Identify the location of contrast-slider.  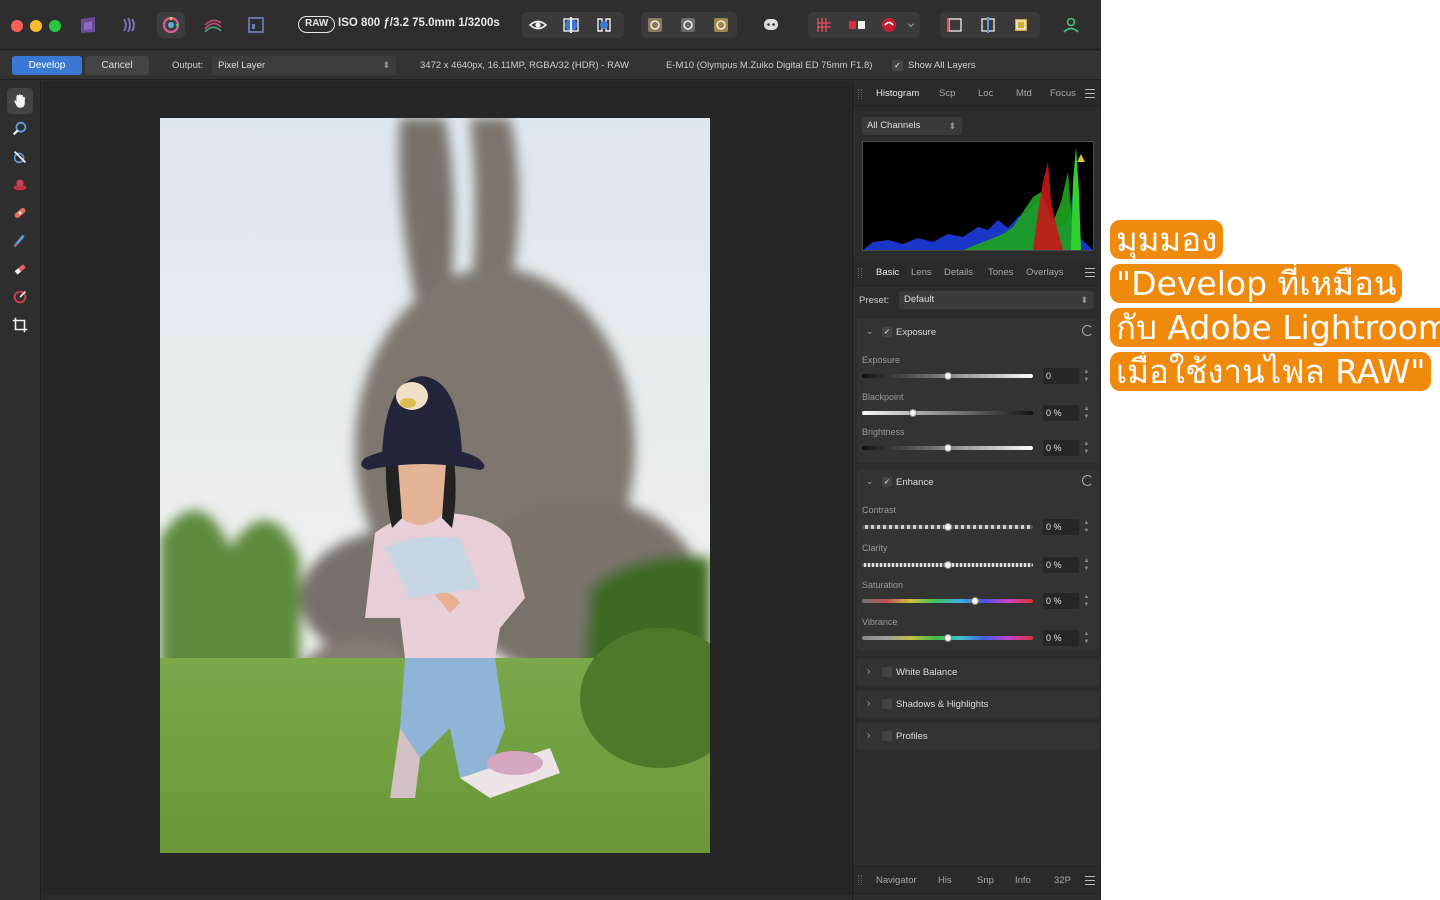
(947, 527).